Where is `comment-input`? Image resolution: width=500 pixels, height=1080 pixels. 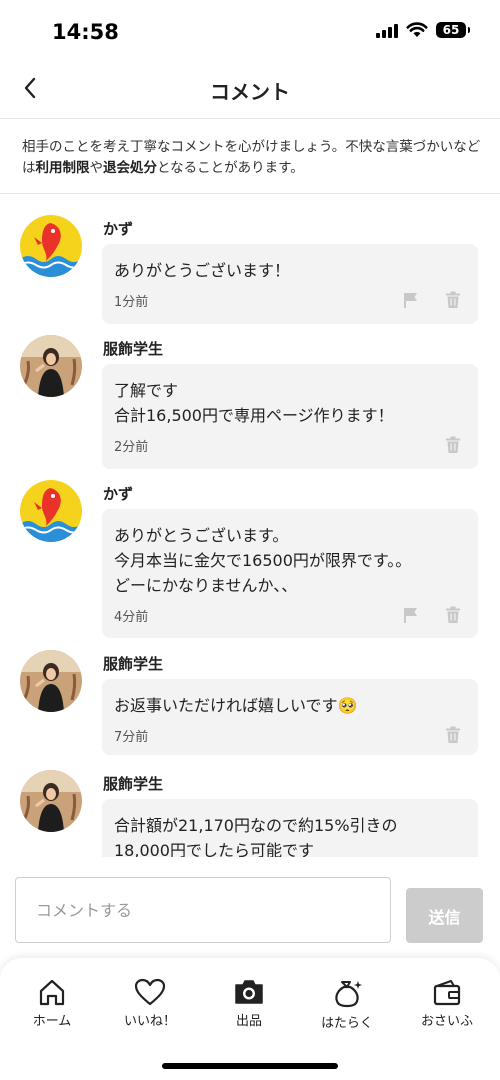 comment-input is located at coordinates (203, 910).